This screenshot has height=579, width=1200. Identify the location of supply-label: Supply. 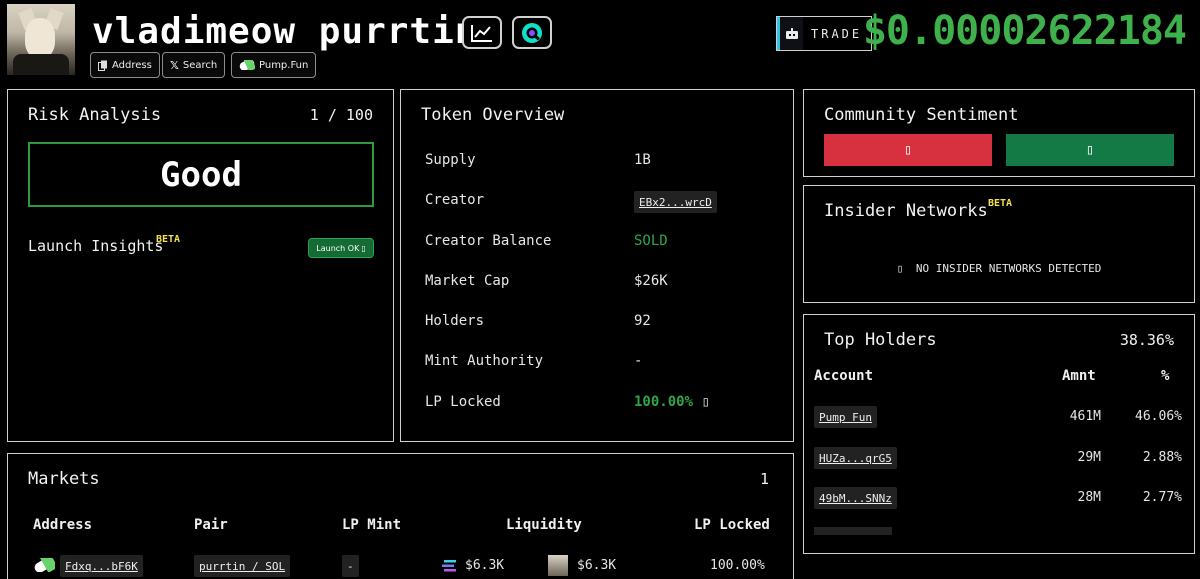
(450, 160).